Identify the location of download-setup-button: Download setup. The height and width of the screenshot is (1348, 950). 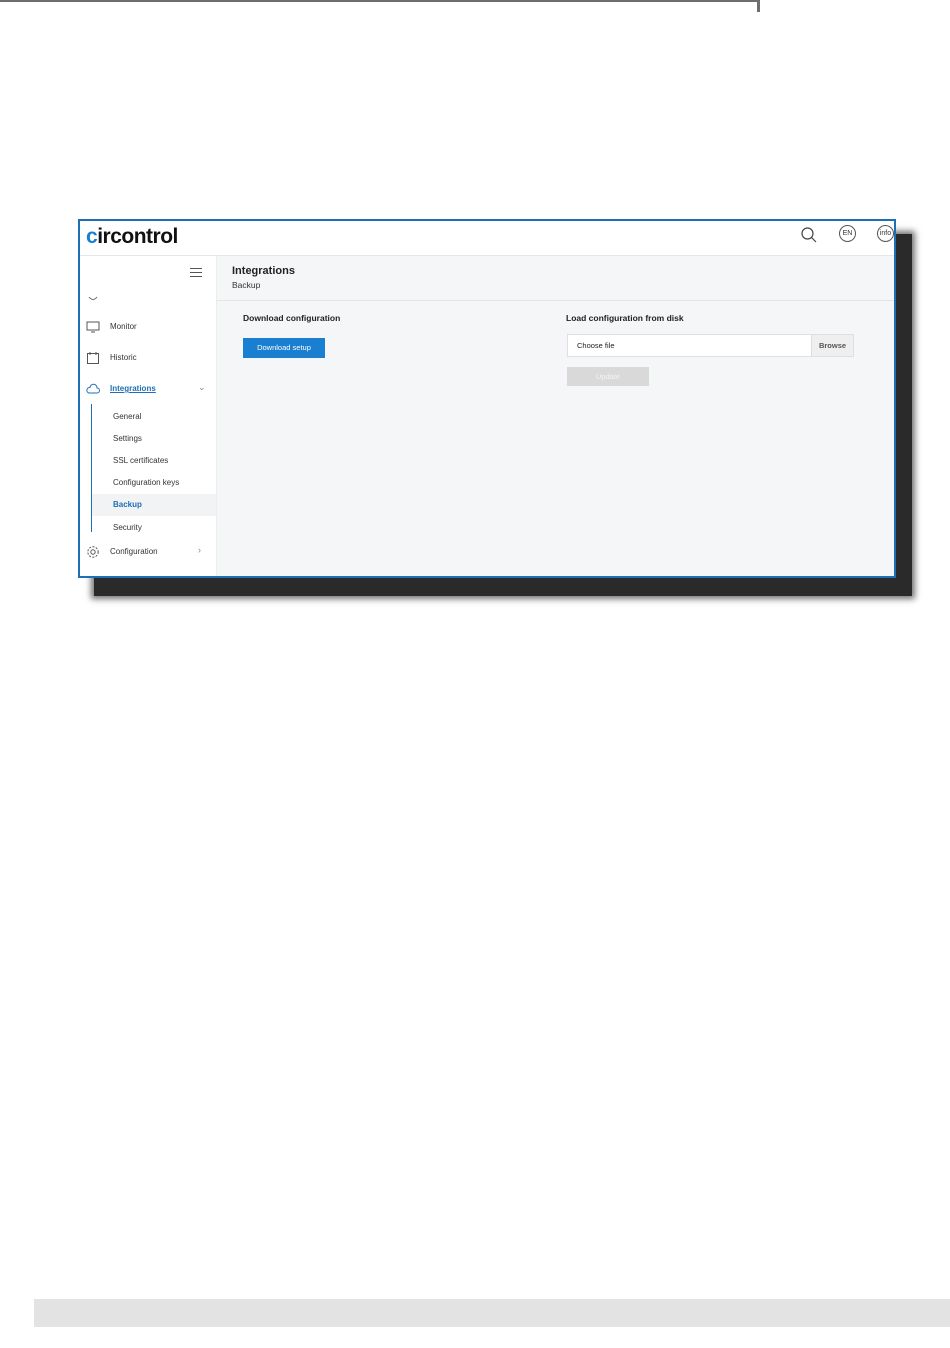
(284, 348).